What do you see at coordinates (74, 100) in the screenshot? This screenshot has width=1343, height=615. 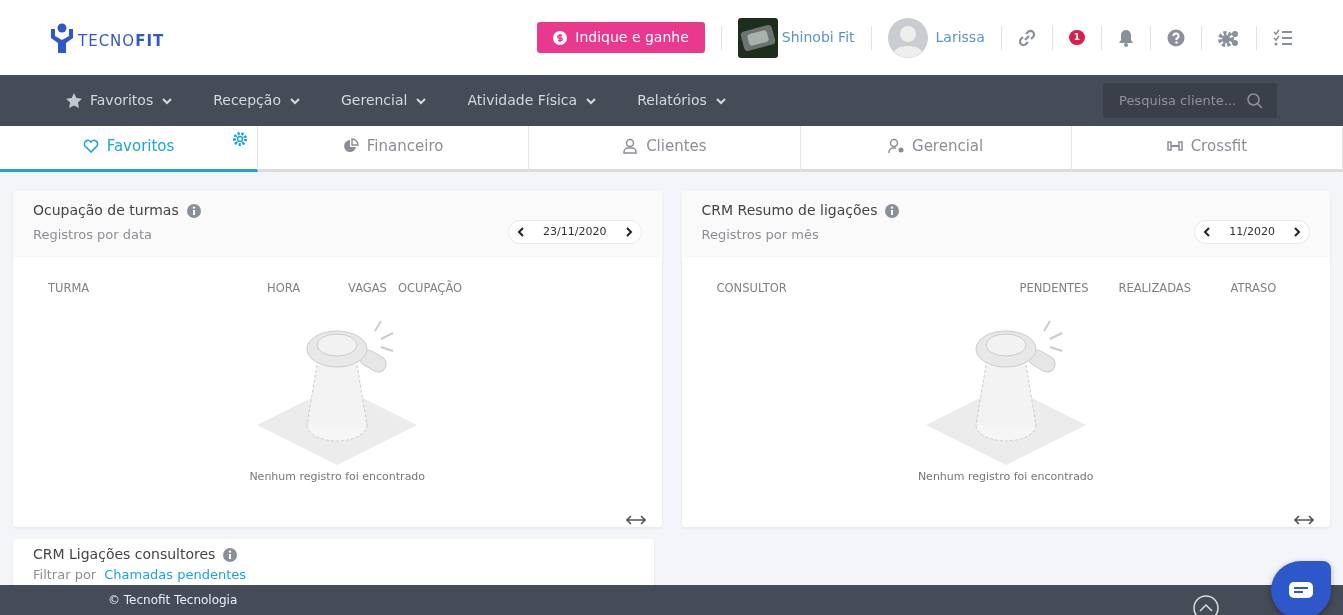 I see `star-icon` at bounding box center [74, 100].